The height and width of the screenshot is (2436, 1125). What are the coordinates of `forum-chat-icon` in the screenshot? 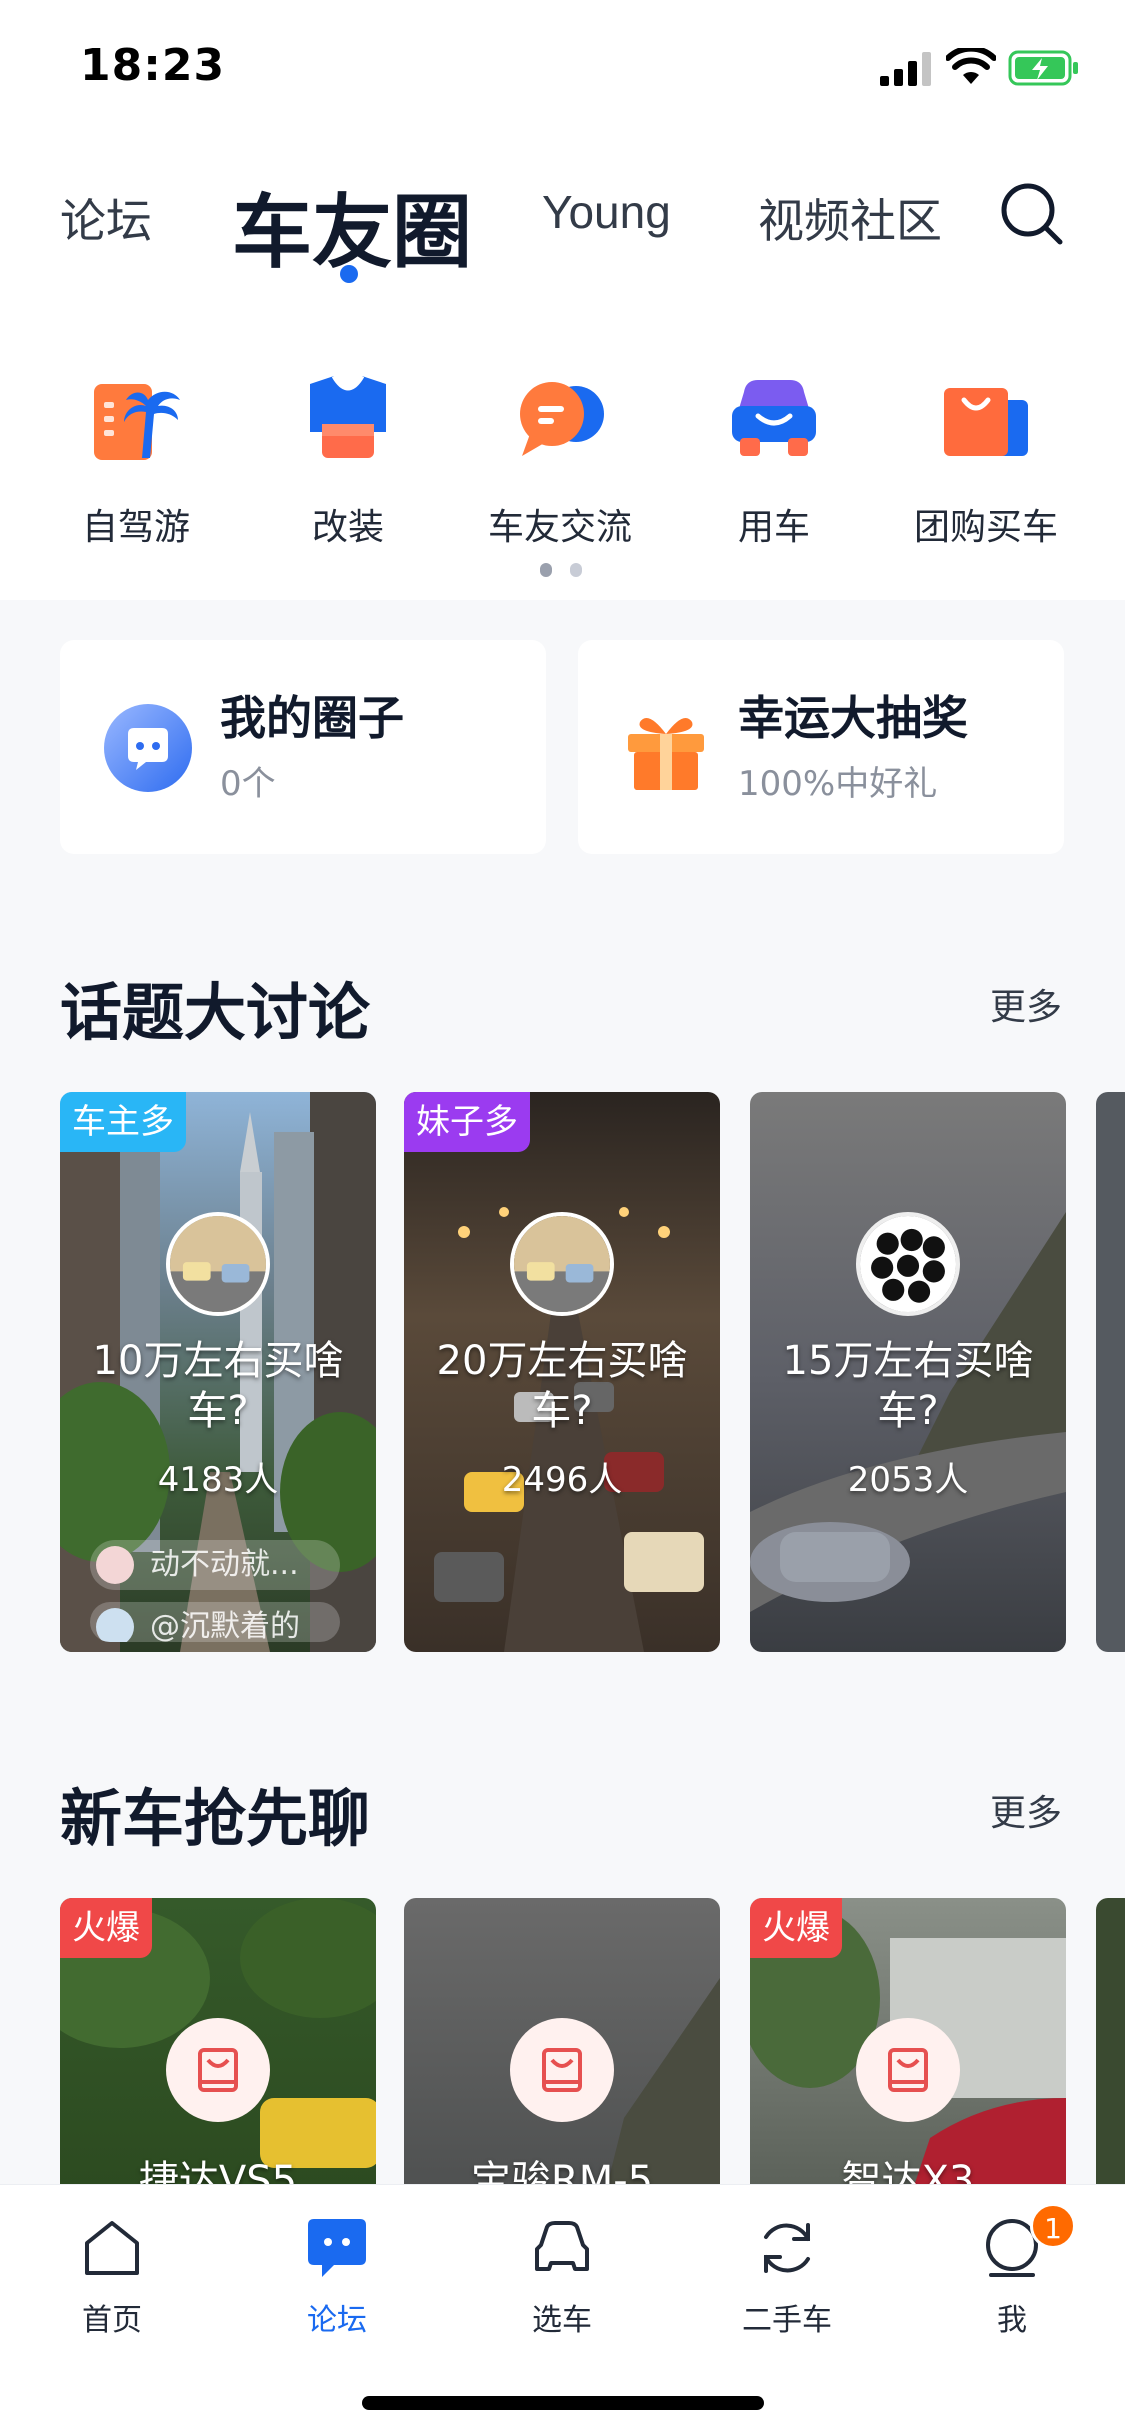 It's located at (337, 2248).